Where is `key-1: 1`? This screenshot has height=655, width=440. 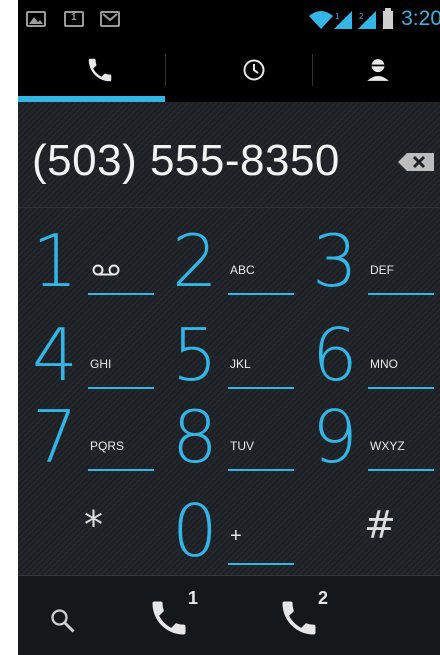
key-1: 1 is located at coordinates (90, 263).